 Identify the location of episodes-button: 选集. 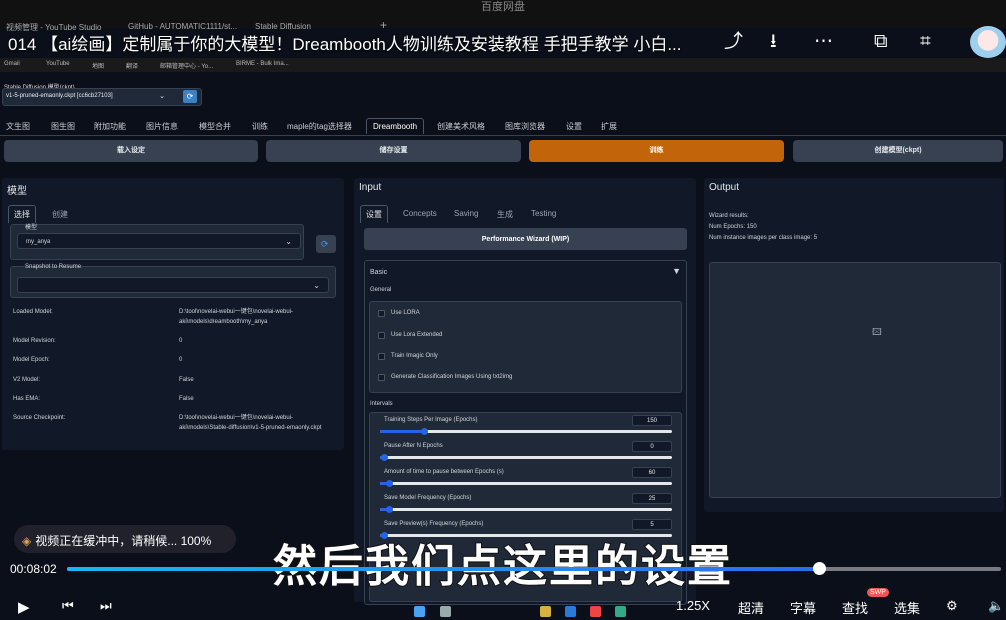
(907, 607).